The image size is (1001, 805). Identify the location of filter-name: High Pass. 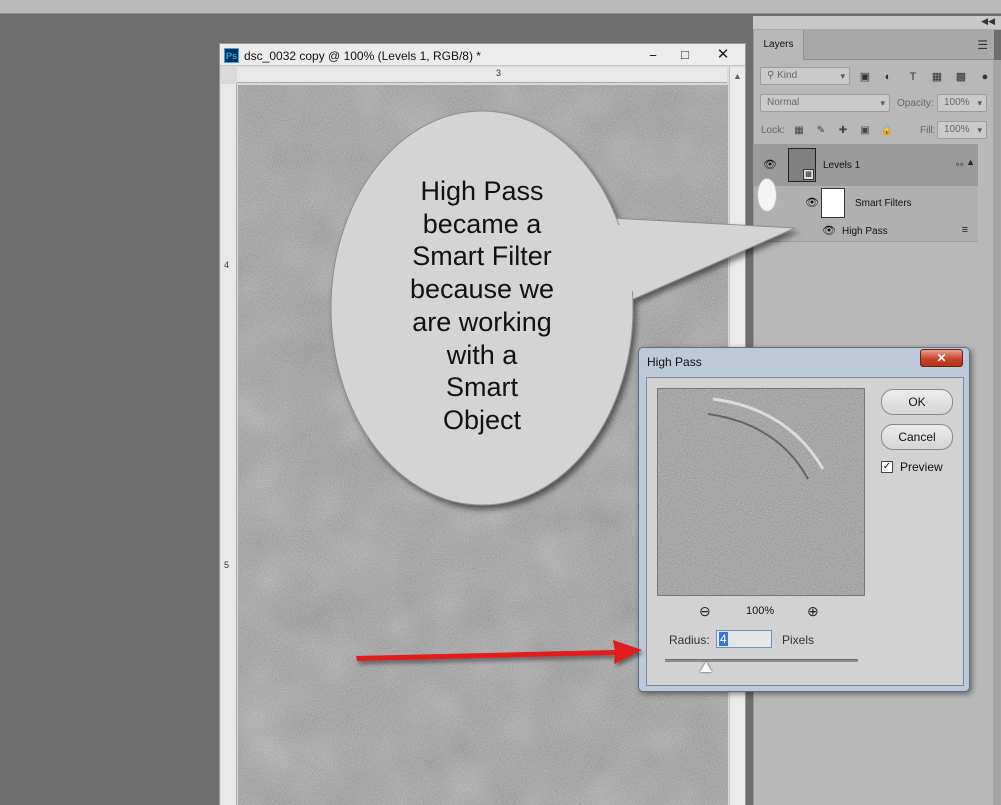
(865, 231).